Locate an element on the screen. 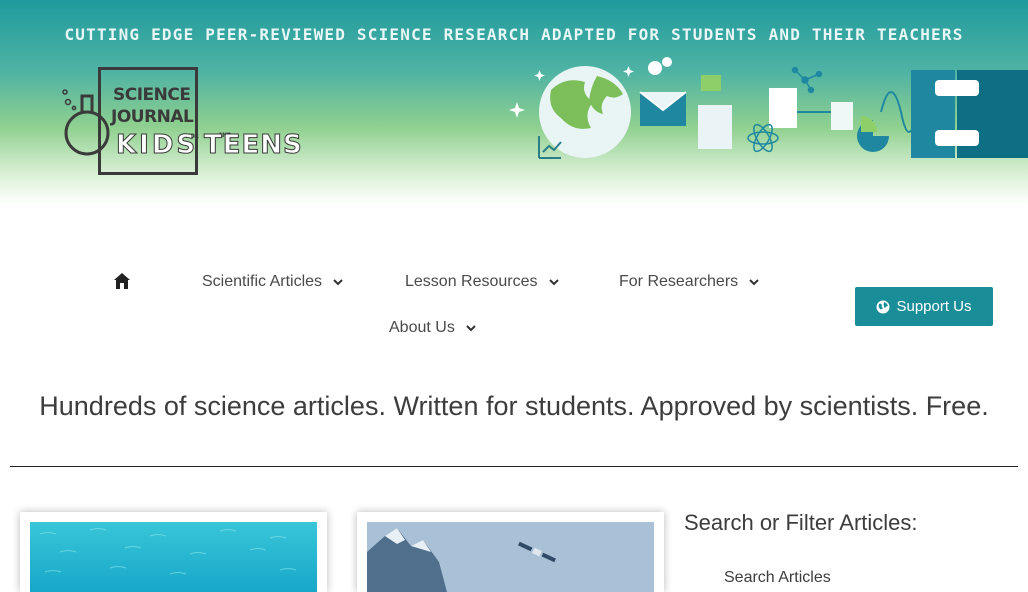 The width and height of the screenshot is (1028, 592). support-us-button: Support Us is located at coordinates (924, 306).